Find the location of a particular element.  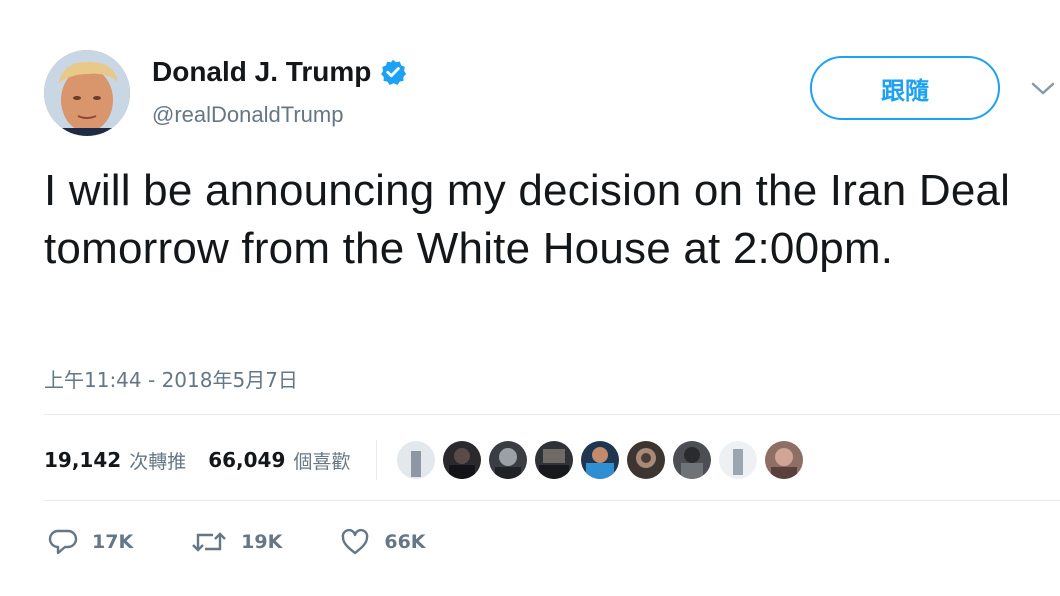

tweet-stats: 19,142 次轉推 66,049 個喜歡 is located at coordinates (424, 460).